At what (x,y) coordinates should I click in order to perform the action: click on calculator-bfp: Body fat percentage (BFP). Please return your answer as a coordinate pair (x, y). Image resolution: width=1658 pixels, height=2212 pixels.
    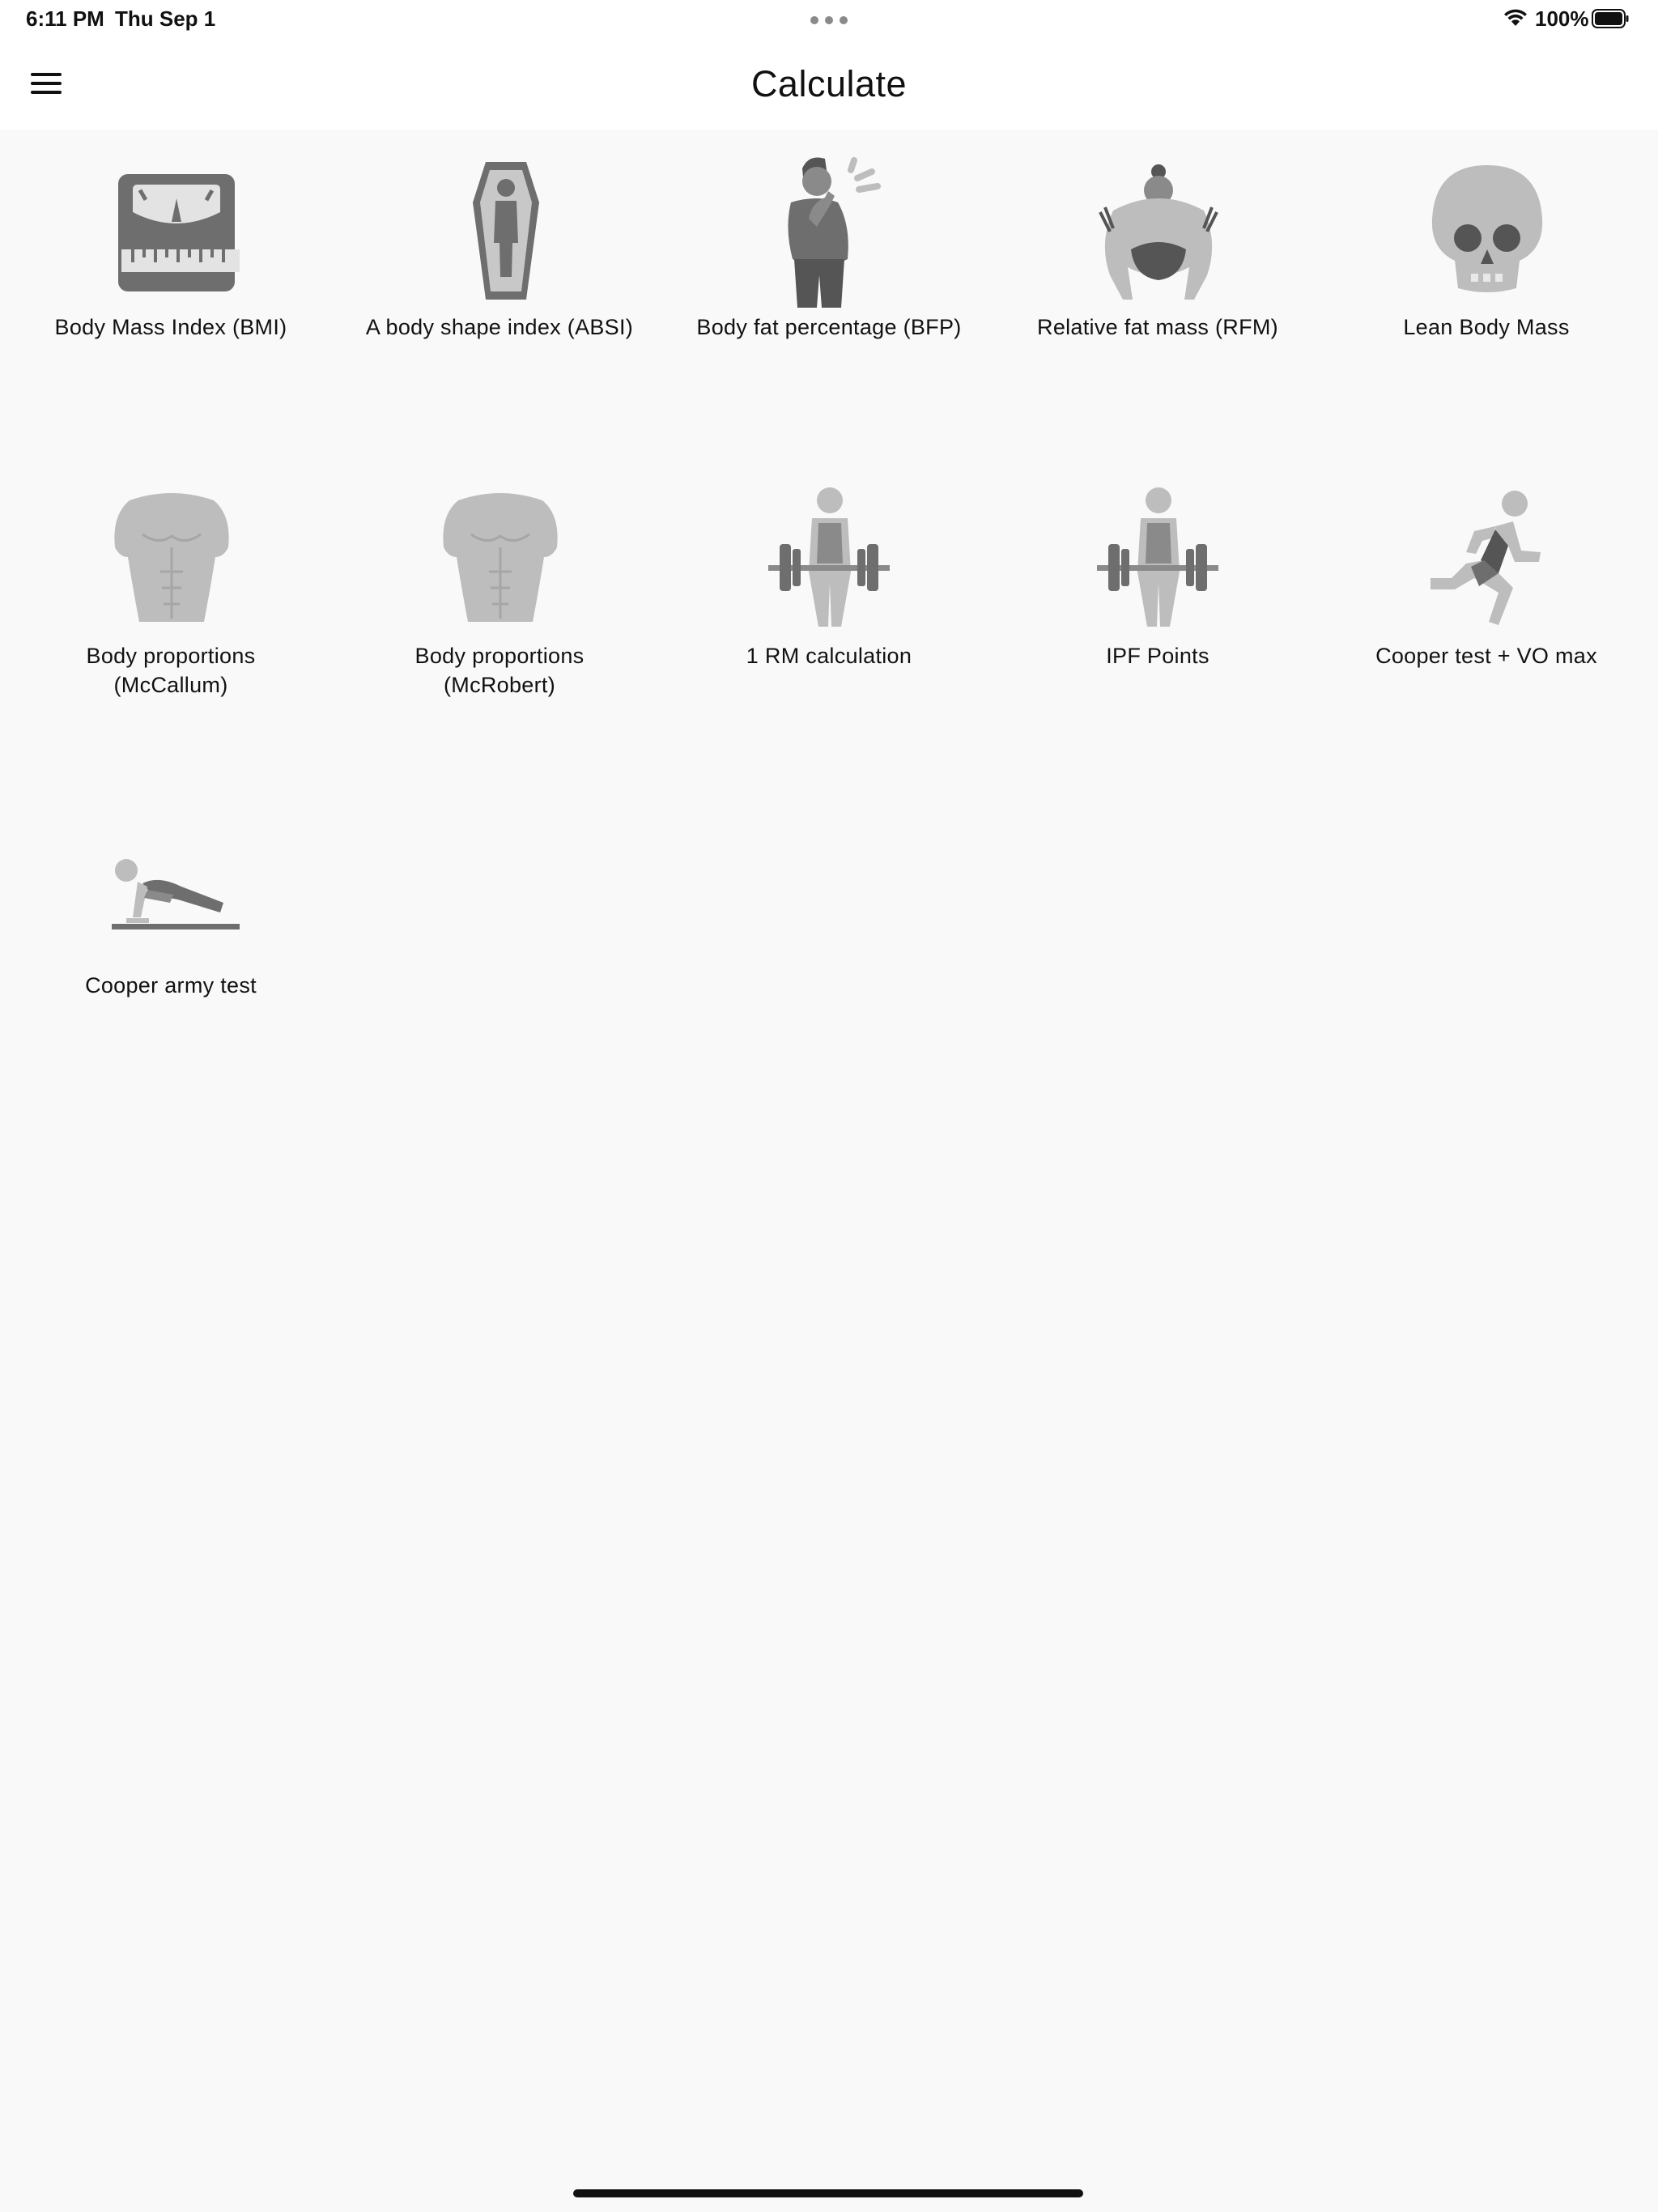
    Looking at the image, I should click on (829, 284).